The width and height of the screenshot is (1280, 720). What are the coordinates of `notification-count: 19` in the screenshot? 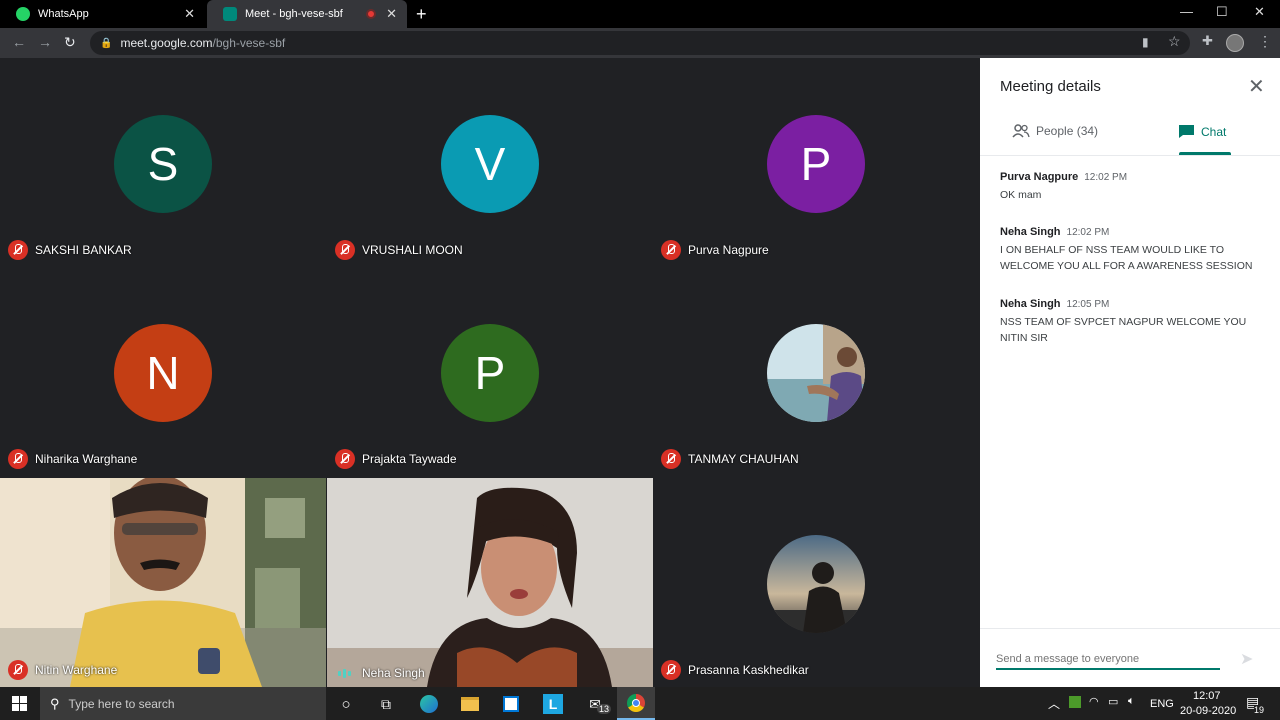 It's located at (1259, 710).